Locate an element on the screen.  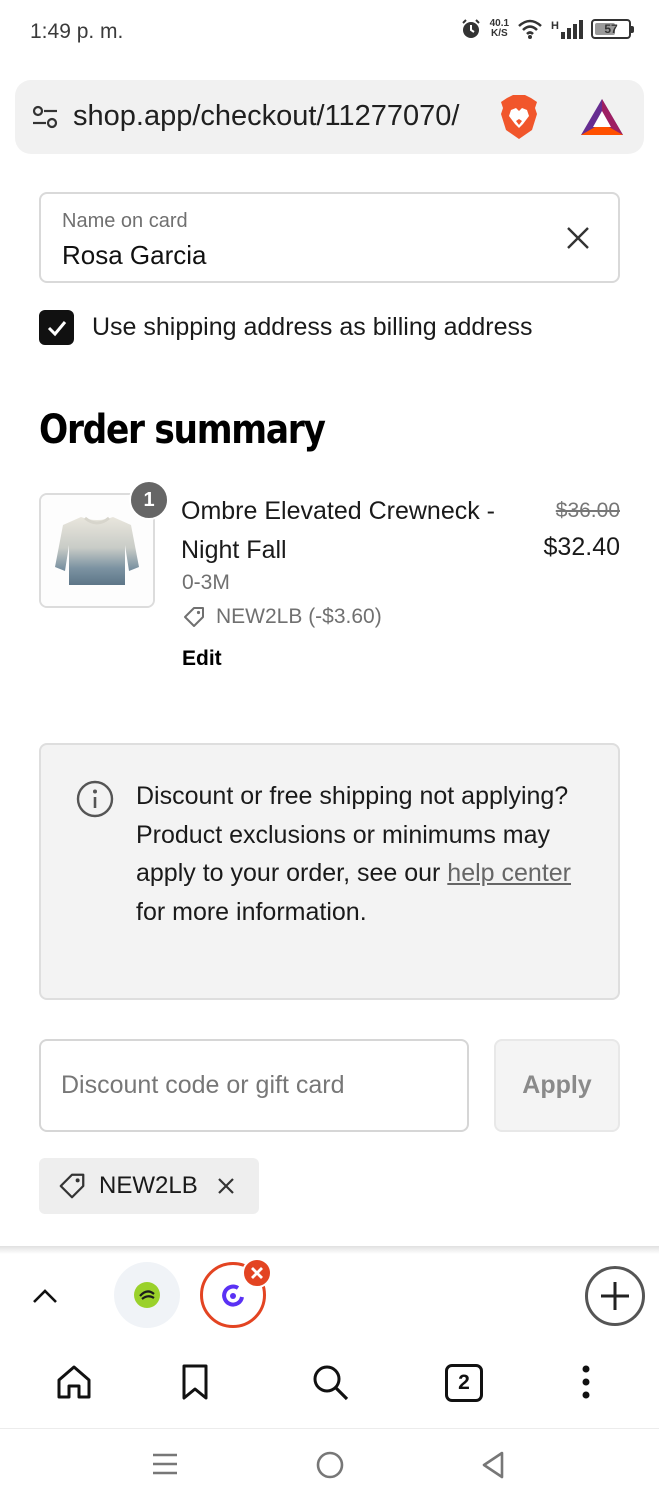
applied-code-text: NEW2LB is located at coordinates (148, 1185).